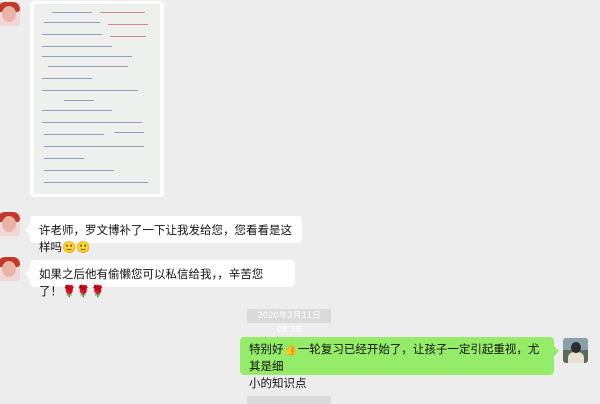  What do you see at coordinates (278, 383) in the screenshot?
I see `message-text-line: 小的知识点` at bounding box center [278, 383].